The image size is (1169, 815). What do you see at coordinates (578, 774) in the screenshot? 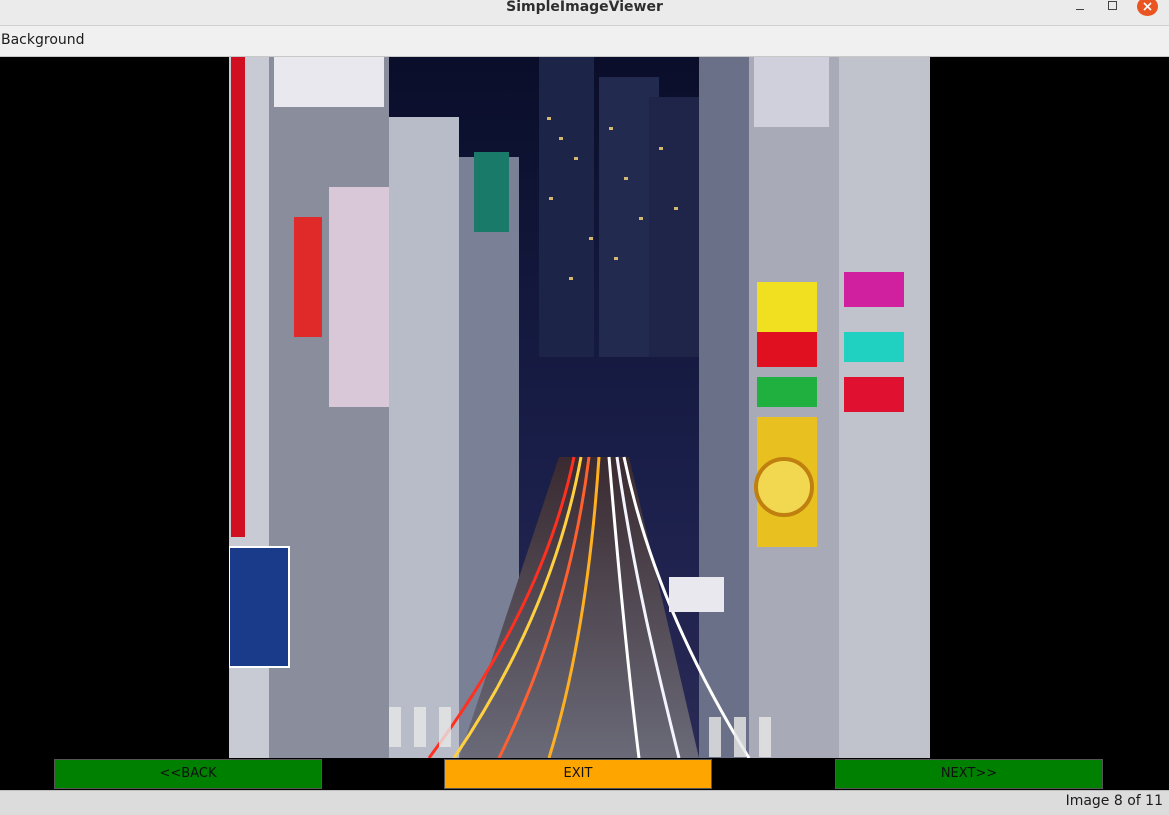
I see `exit-button: EXIT` at bounding box center [578, 774].